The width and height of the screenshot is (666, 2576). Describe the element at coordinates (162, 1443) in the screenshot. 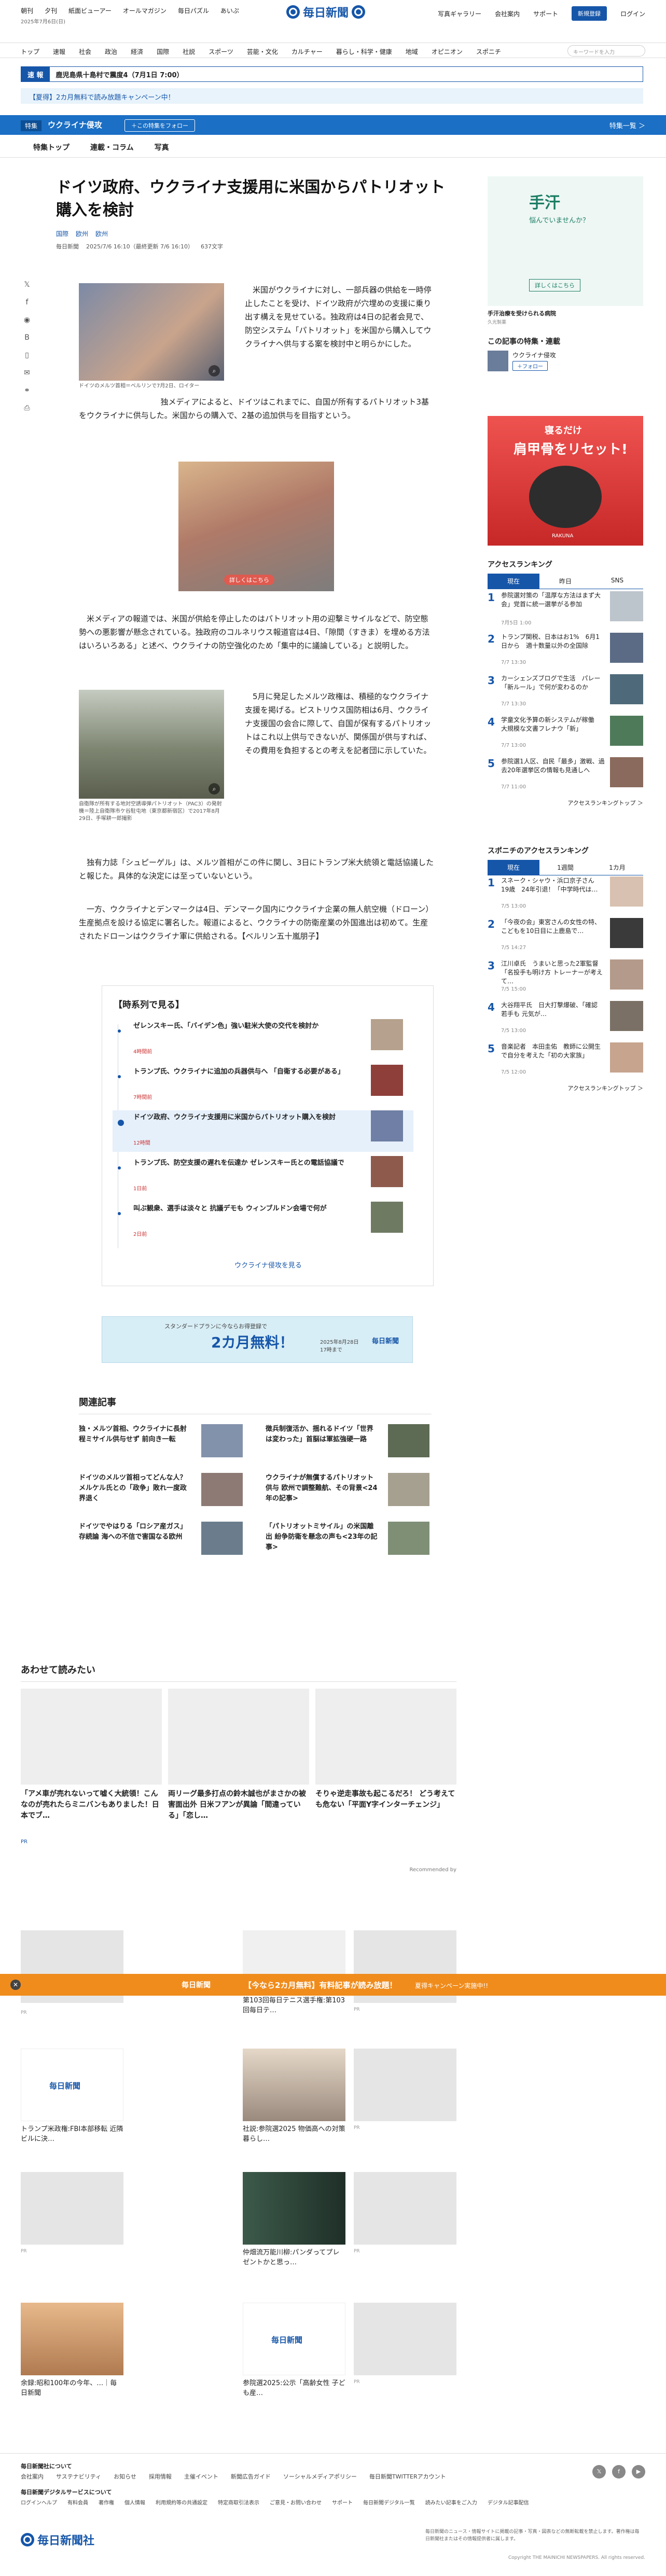

I see `related-item: 独・メルツ首相、ウクライナに長射程ミサイル供与せず 前向き一転` at that location.